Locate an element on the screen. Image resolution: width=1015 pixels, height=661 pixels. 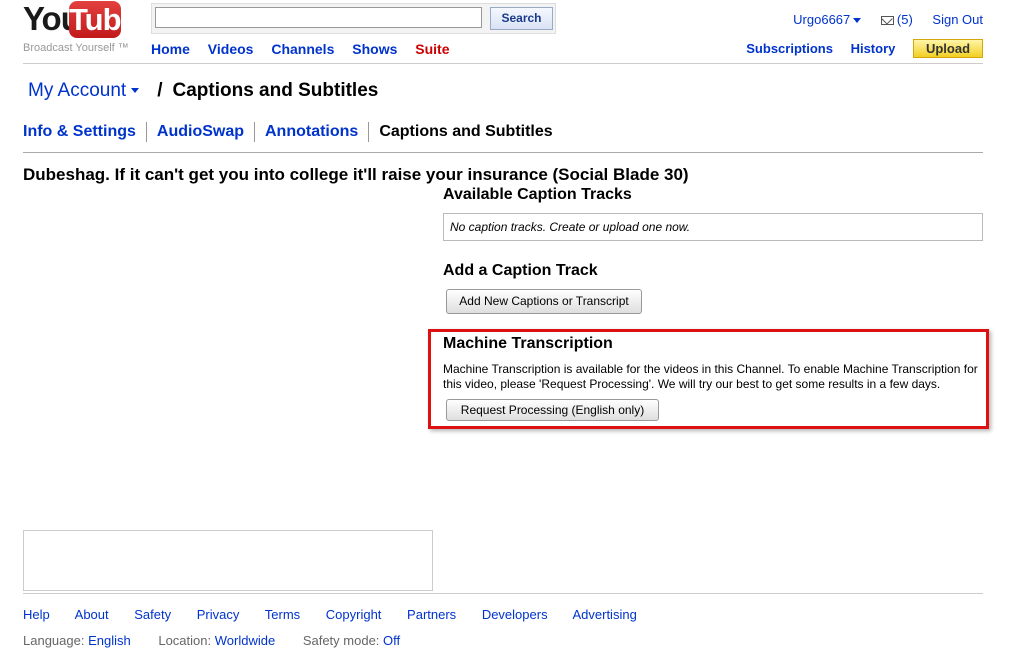
nav-shows: Shows is located at coordinates (374, 49).